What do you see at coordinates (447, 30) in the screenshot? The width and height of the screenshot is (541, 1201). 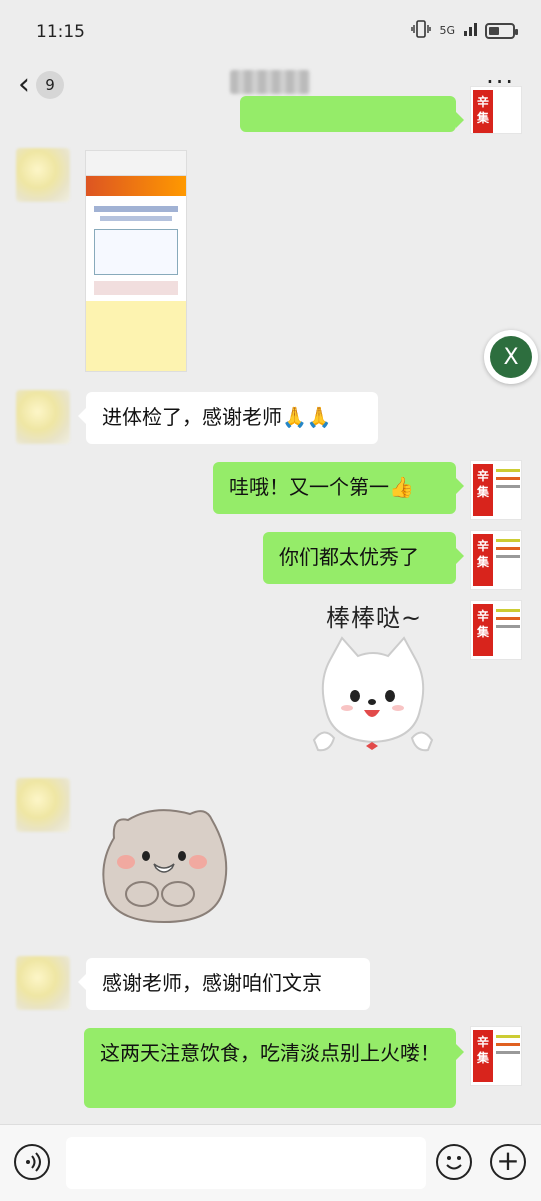 I see `network-label: 5G` at bounding box center [447, 30].